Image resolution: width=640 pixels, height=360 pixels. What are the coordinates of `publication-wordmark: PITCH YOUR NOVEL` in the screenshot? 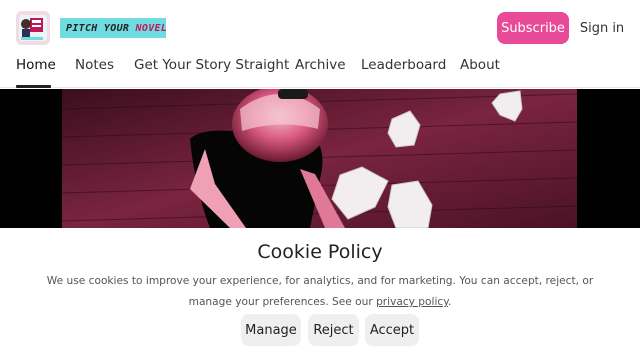 It's located at (114, 28).